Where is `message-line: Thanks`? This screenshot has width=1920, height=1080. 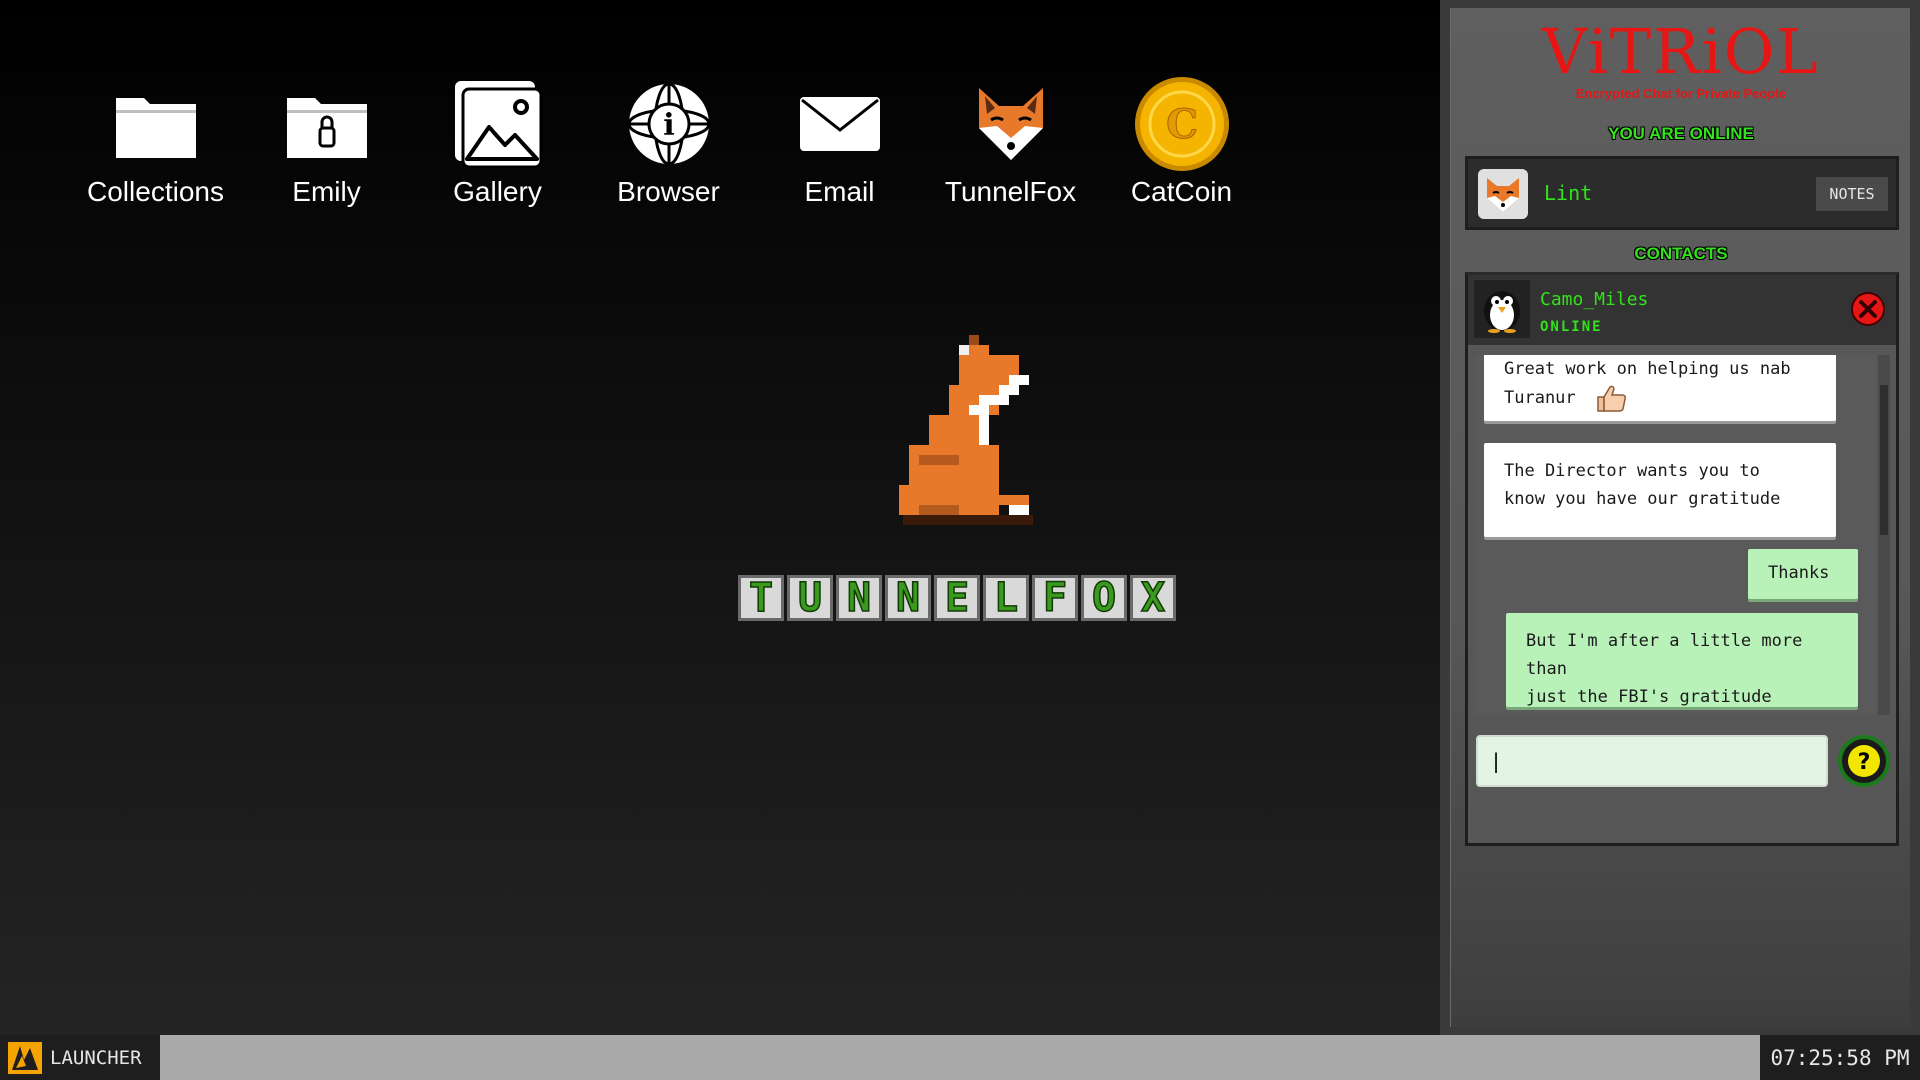 message-line: Thanks is located at coordinates (1799, 573).